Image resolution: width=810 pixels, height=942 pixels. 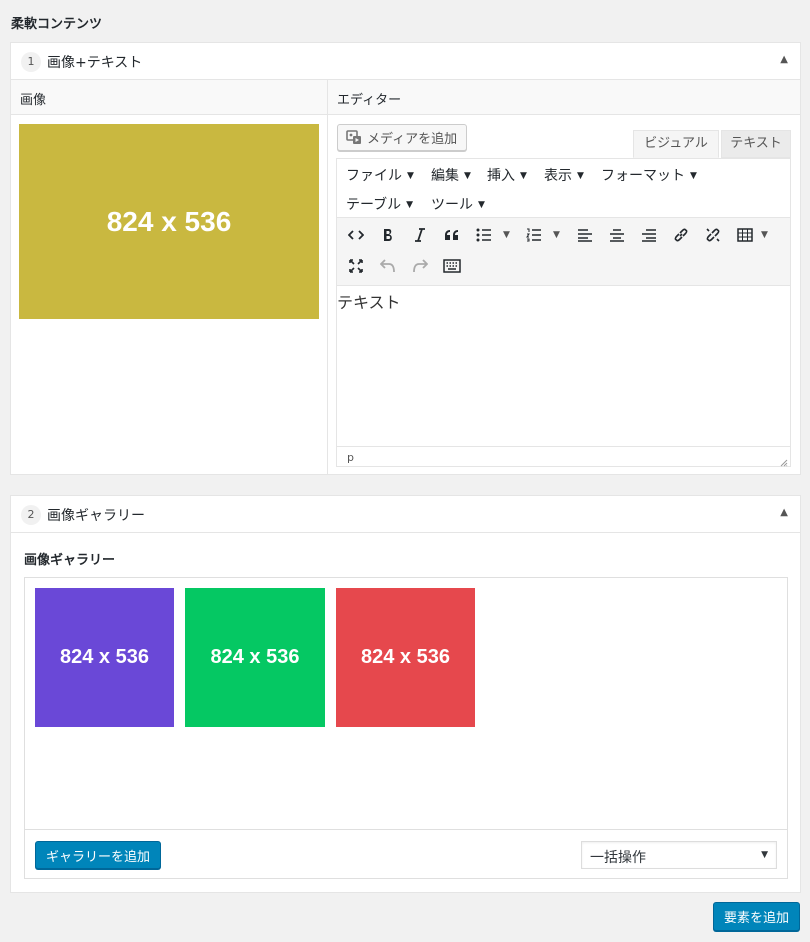 I want to click on menu-view: 表示 ▼, so click(x=564, y=175).